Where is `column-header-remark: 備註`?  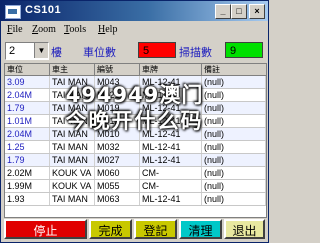 column-header-remark: 備註 is located at coordinates (234, 69).